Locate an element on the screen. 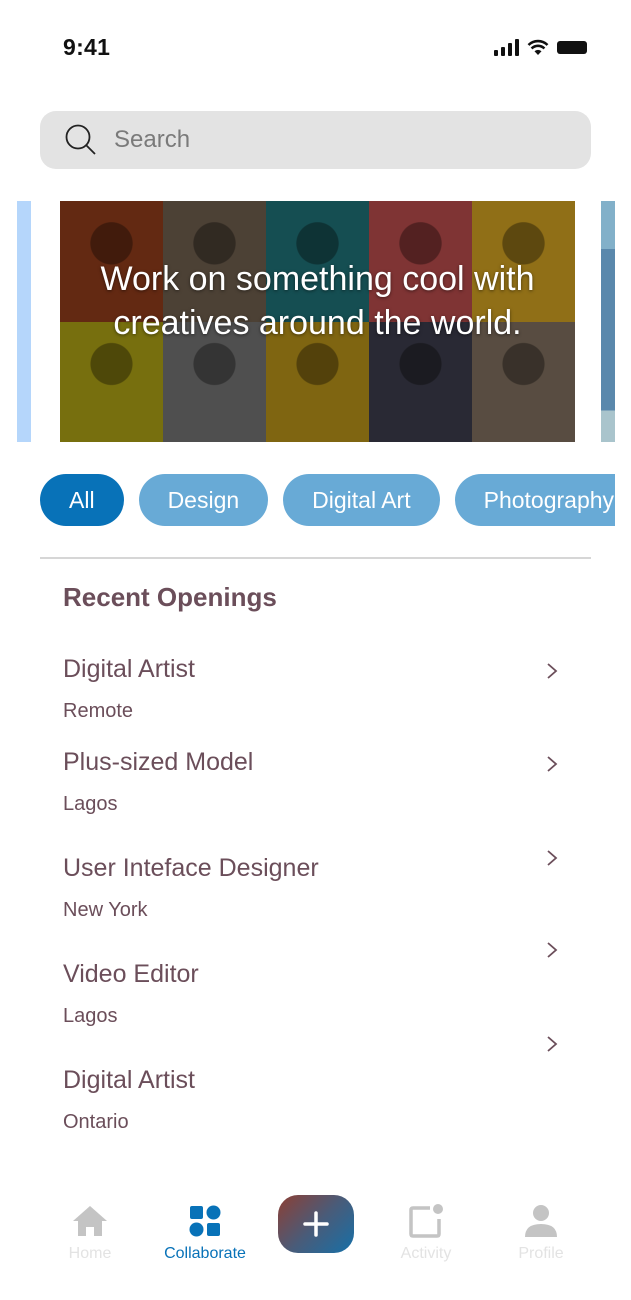 The image size is (631, 1300). opening-list-item: Plus-sized Model Lagos is located at coordinates (313, 793).